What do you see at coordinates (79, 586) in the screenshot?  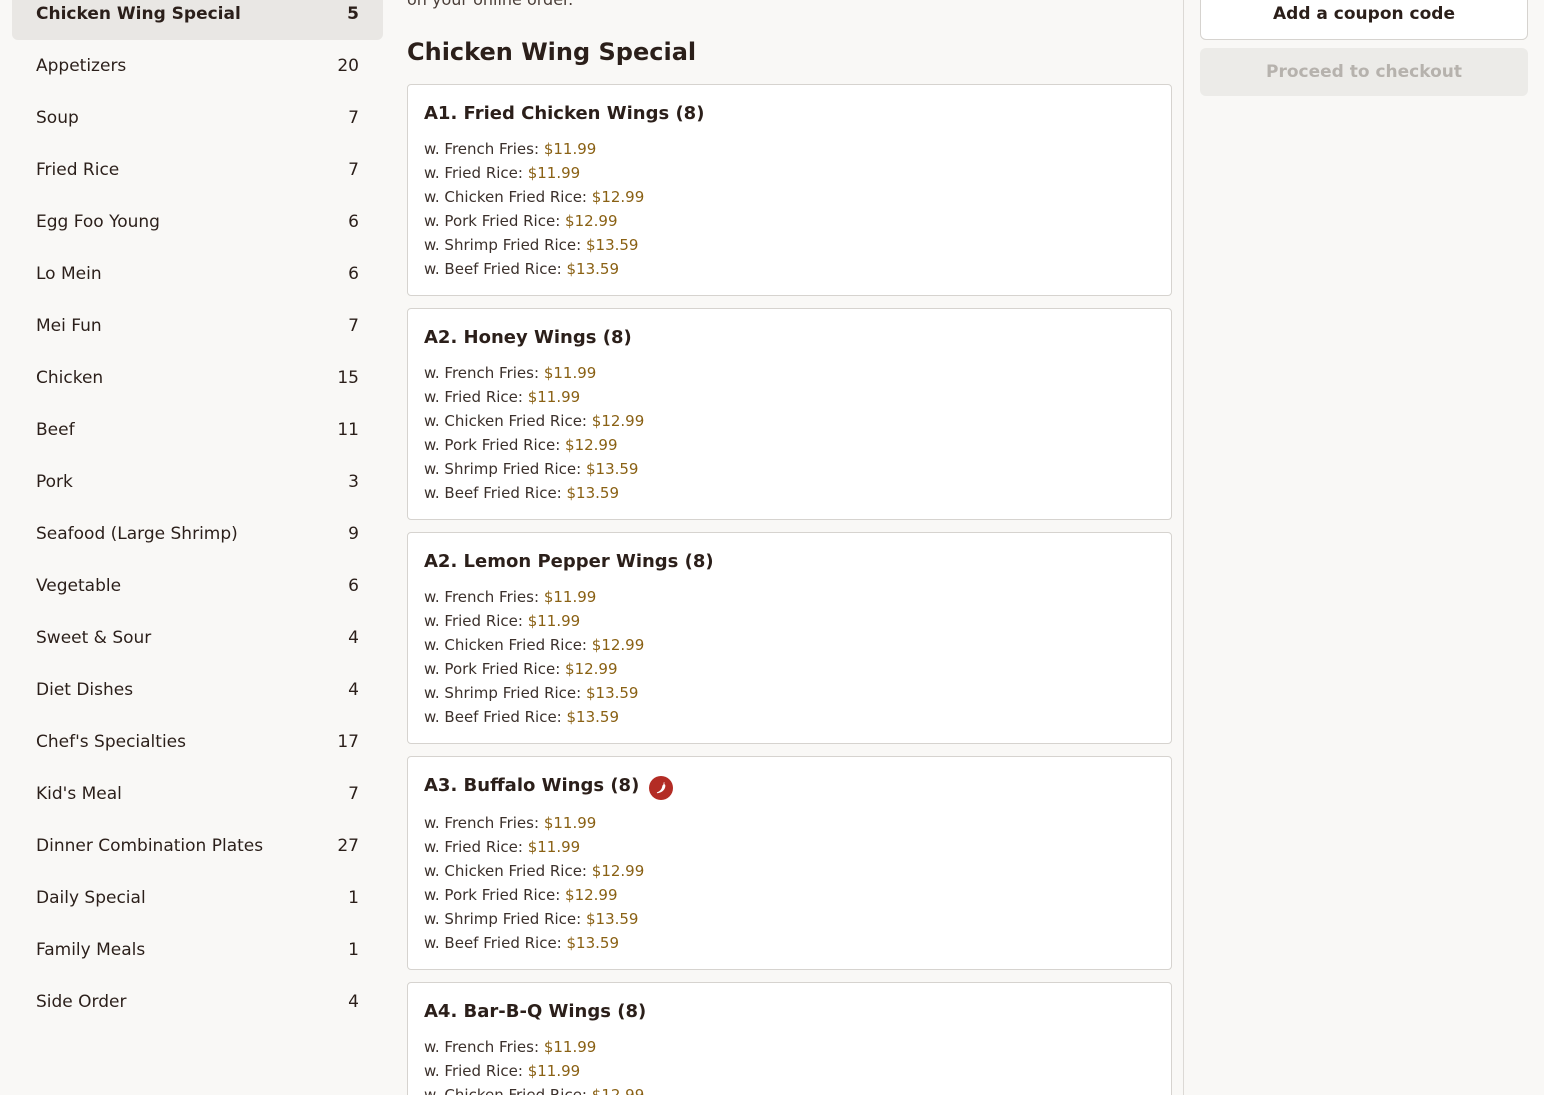 I see `sidebar-item-label: Vegetable` at bounding box center [79, 586].